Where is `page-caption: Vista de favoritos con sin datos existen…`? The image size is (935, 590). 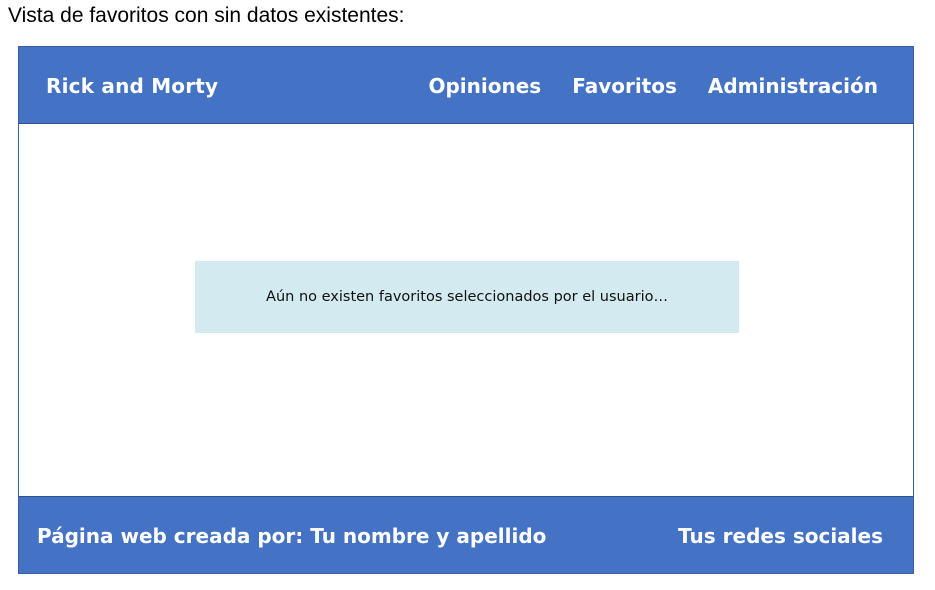
page-caption: Vista de favoritos con sin datos existen… is located at coordinates (206, 15).